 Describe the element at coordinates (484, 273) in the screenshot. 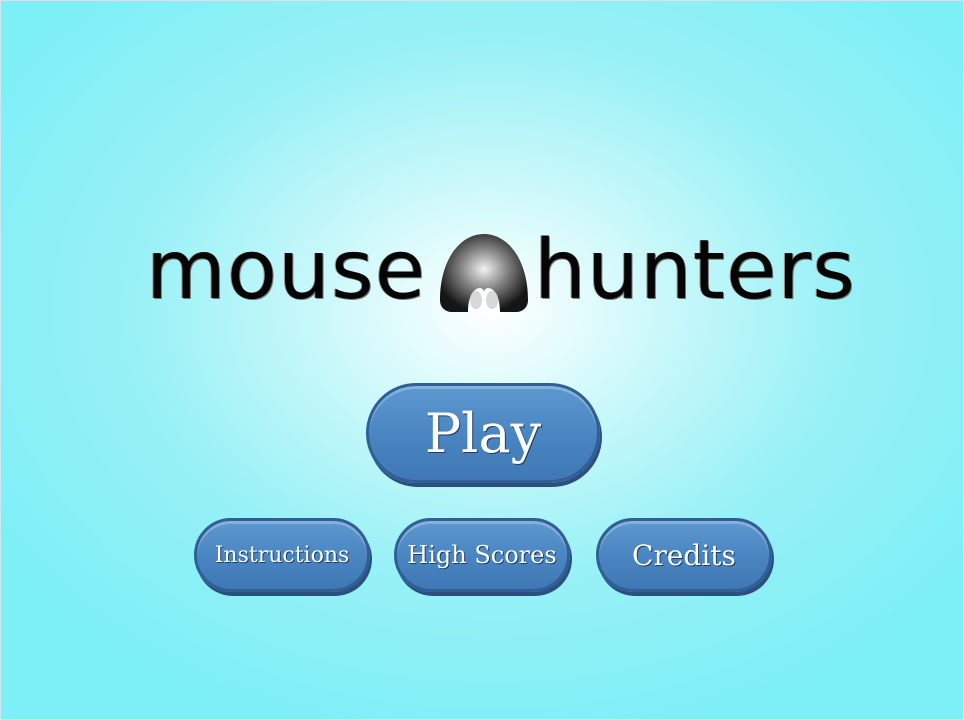

I see `mouse-head-icon` at that location.